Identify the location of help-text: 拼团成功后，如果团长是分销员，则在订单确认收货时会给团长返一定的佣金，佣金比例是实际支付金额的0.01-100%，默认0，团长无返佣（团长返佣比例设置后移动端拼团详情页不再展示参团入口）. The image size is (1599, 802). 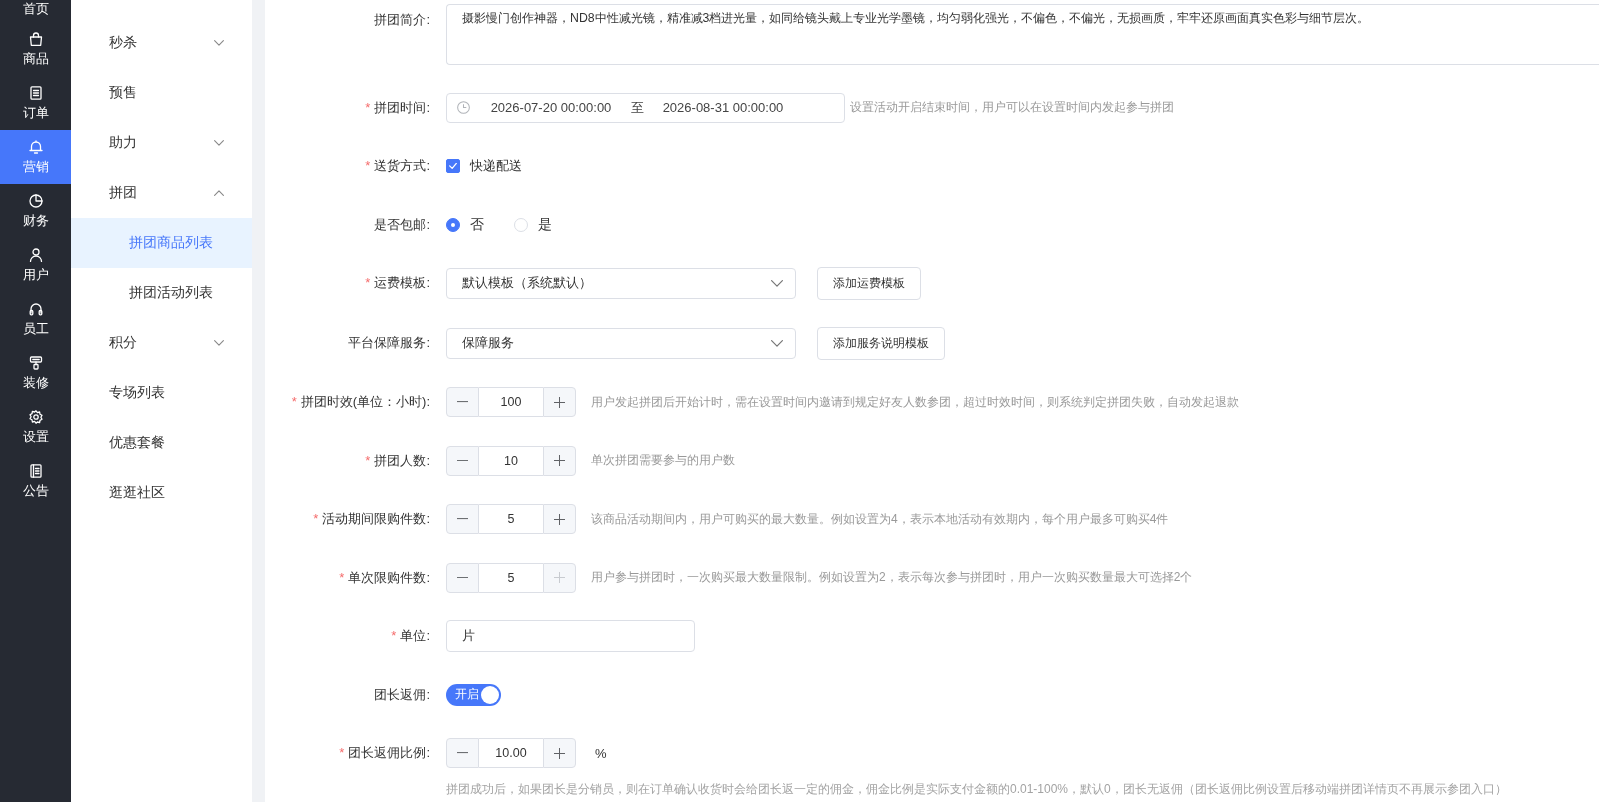
(976, 789).